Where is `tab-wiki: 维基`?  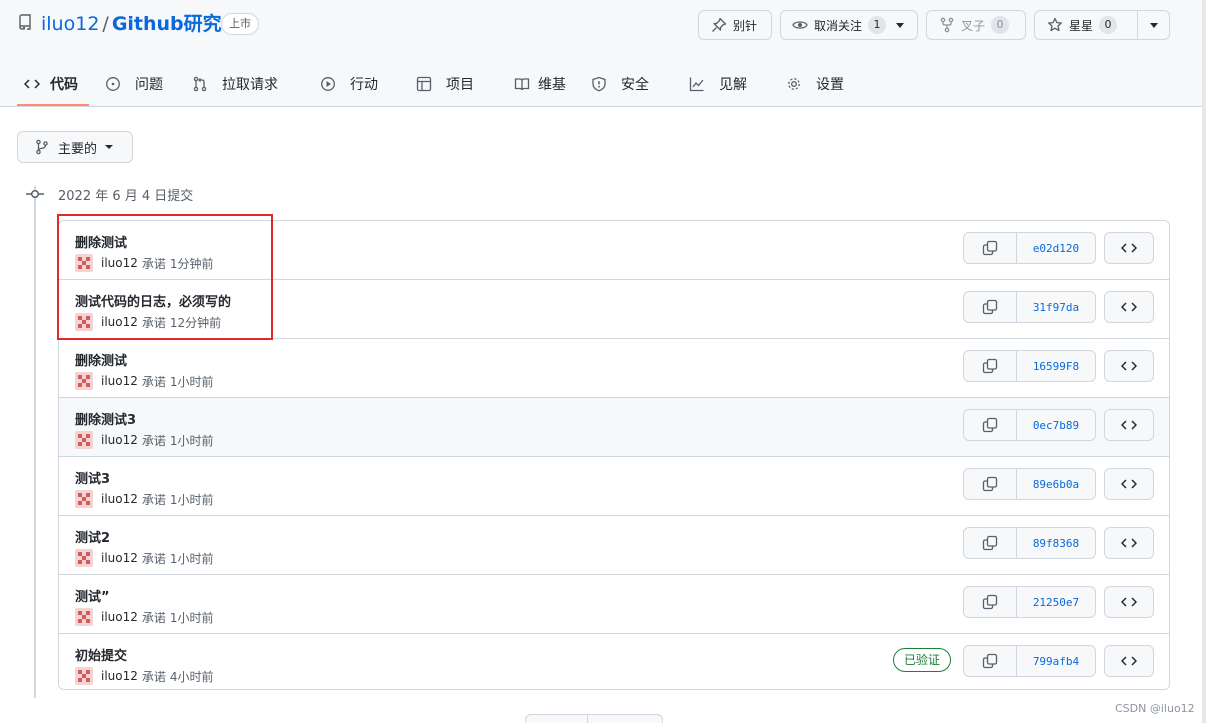
tab-wiki: 维基 is located at coordinates (540, 84).